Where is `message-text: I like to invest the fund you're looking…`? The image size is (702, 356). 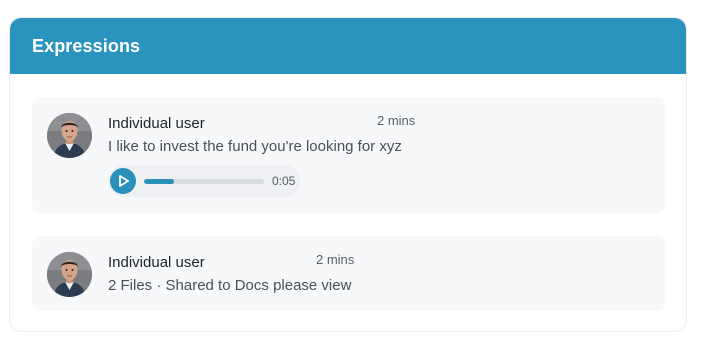
message-text: I like to invest the fund you're looking… is located at coordinates (255, 146).